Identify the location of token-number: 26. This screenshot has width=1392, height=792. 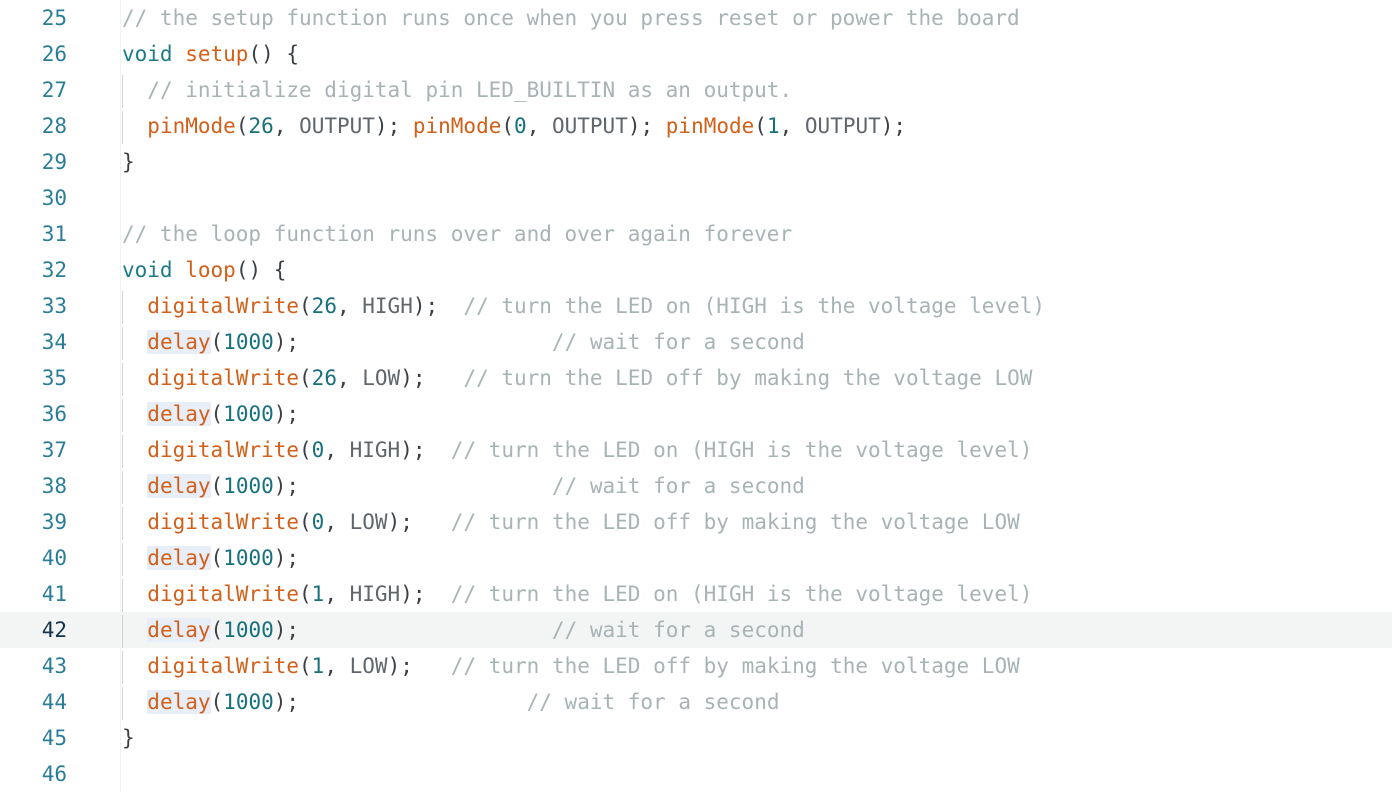
(261, 126).